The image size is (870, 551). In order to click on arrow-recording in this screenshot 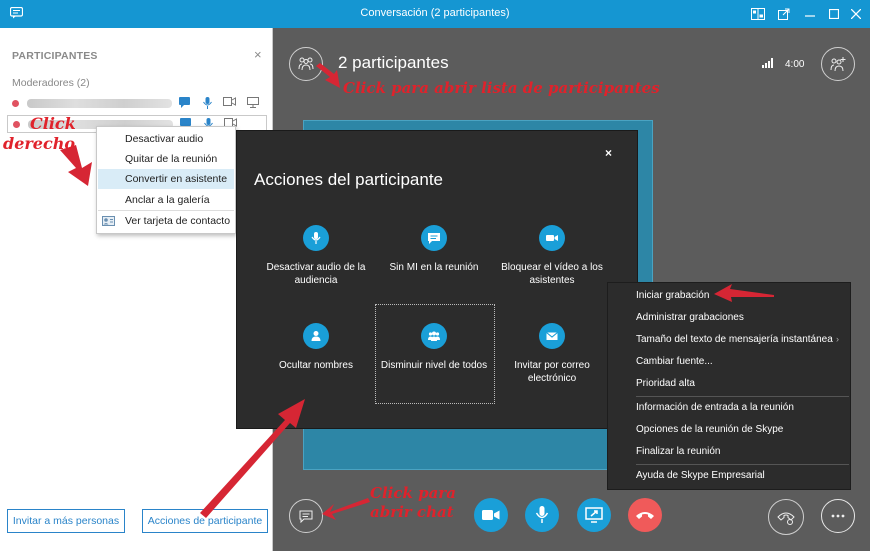, I will do `click(744, 293)`.